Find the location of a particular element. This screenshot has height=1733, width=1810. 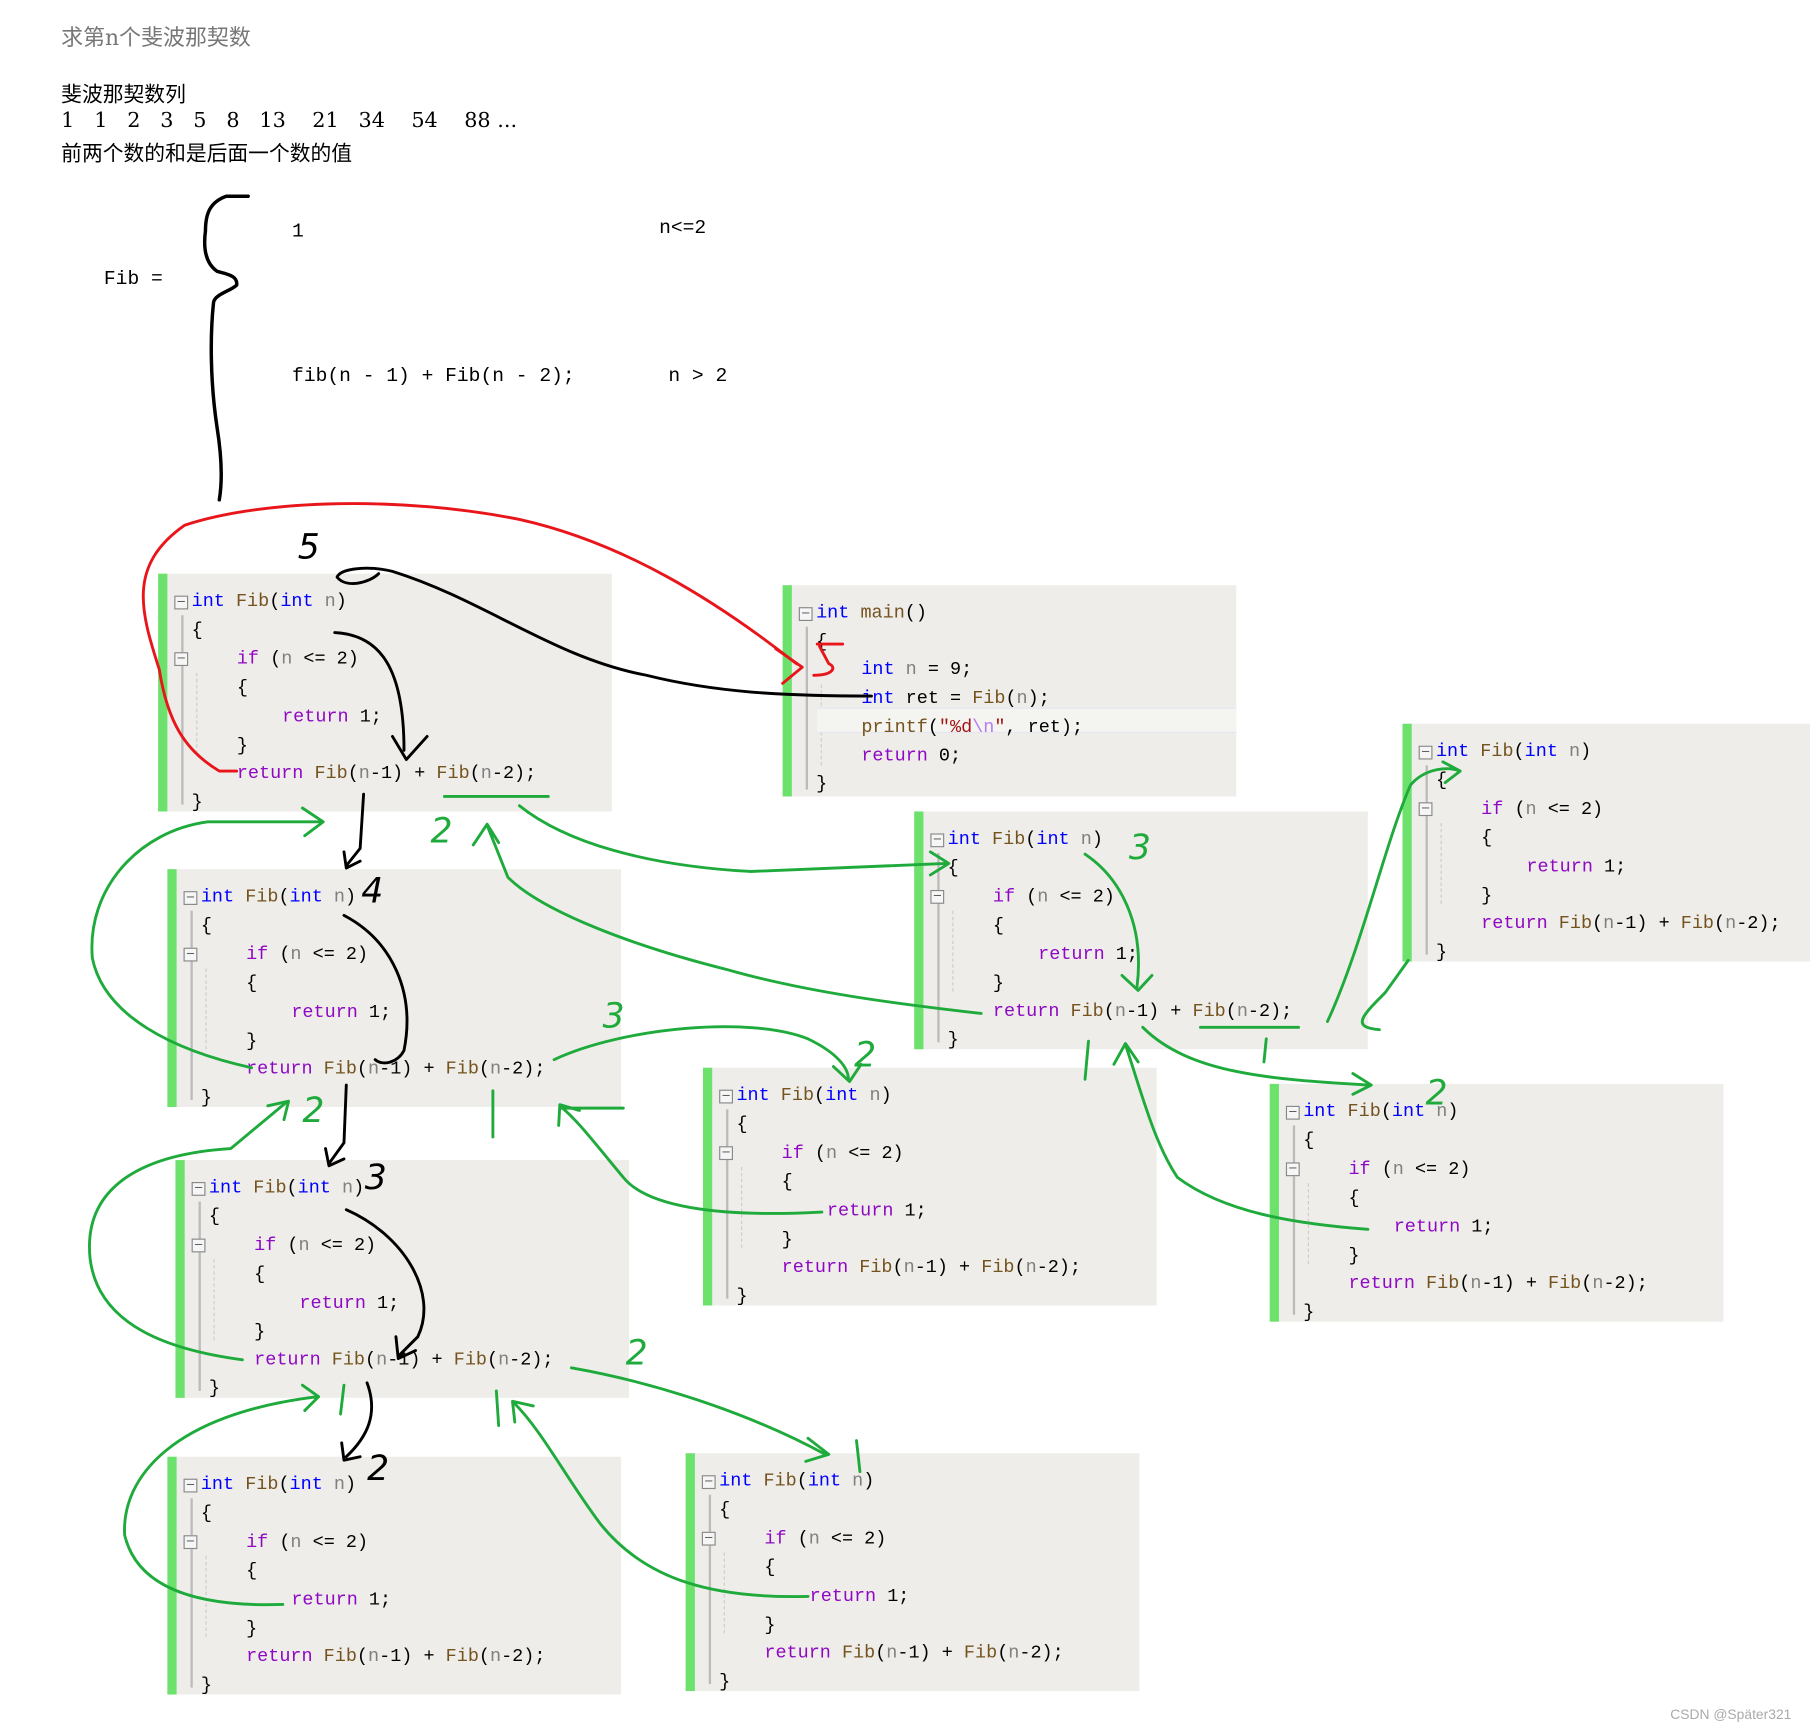

step-arrow-b-down is located at coordinates (336, 1125).